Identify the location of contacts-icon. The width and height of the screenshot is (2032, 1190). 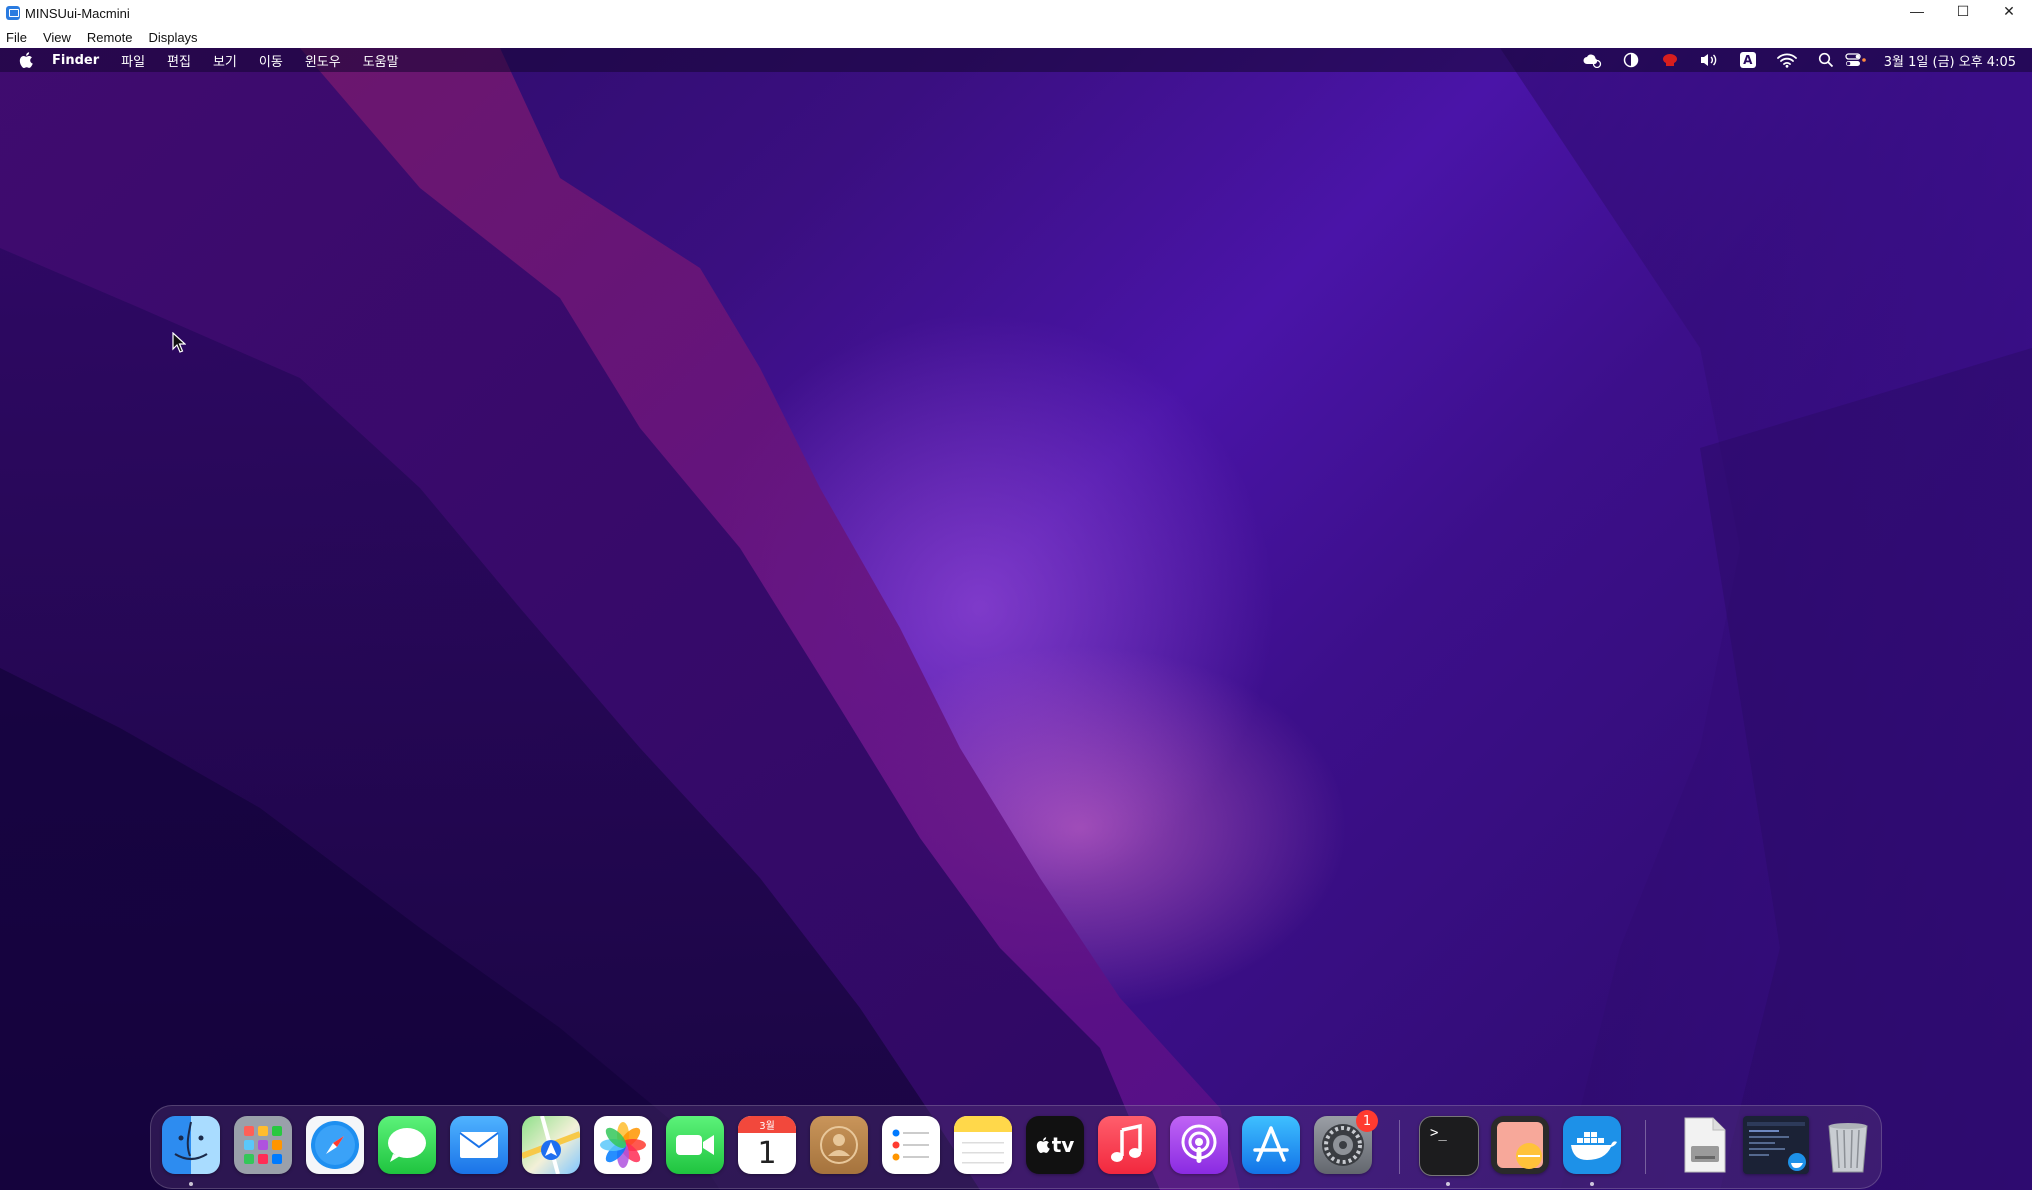
(839, 1145).